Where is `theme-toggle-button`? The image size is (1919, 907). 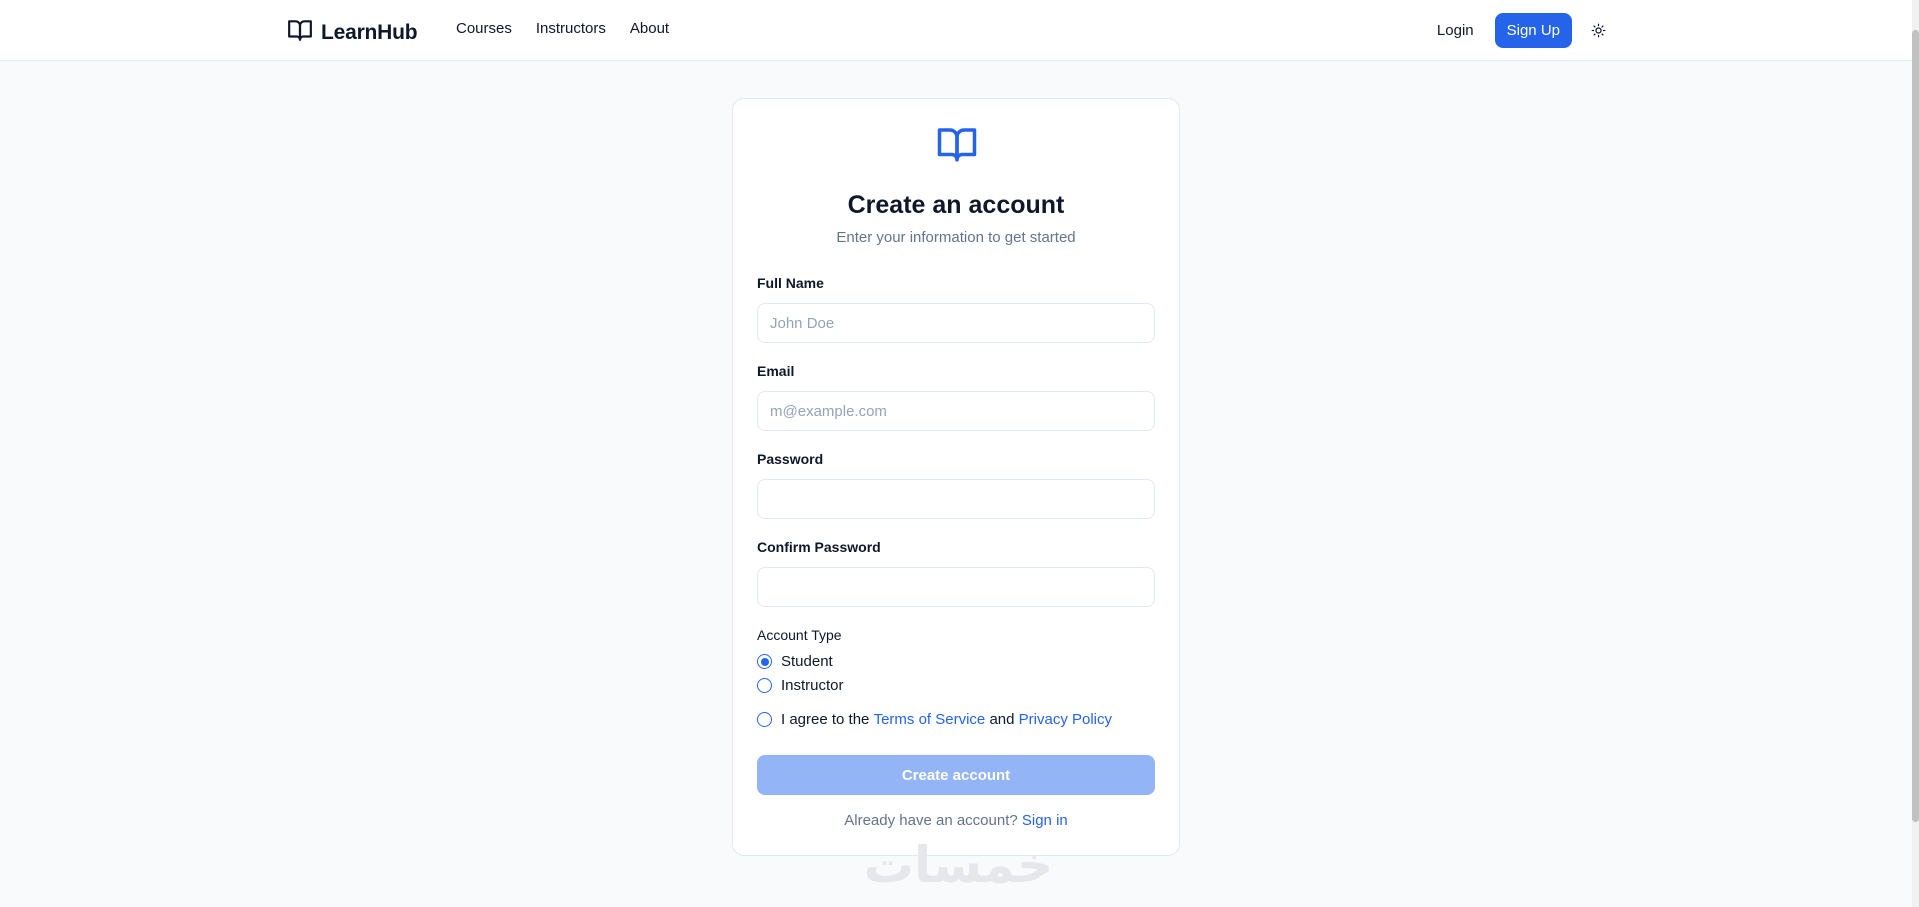 theme-toggle-button is located at coordinates (1598, 31).